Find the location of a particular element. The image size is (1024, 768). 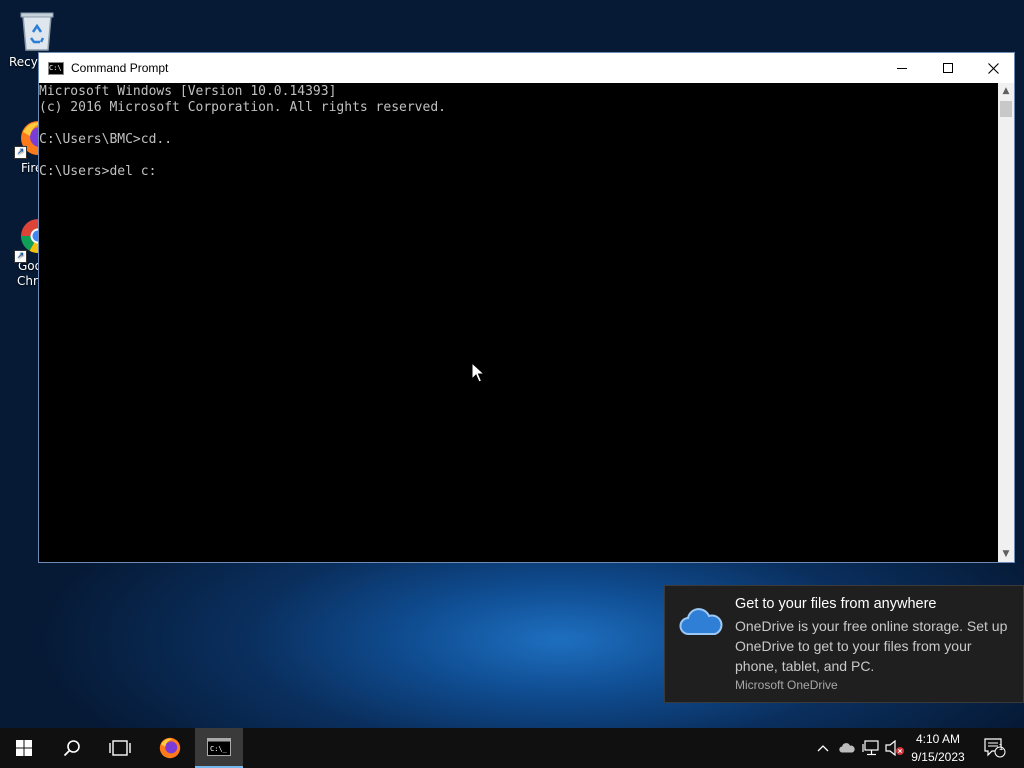

show-hidden-icons-button is located at coordinates (823, 748).